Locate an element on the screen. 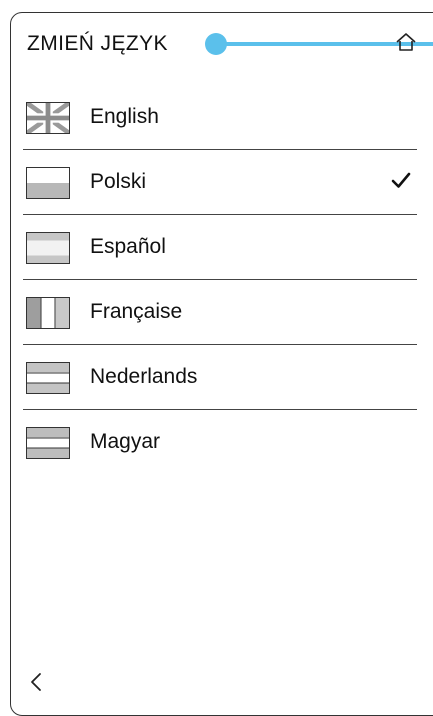 The width and height of the screenshot is (433, 716). language-label: Polski is located at coordinates (118, 181).